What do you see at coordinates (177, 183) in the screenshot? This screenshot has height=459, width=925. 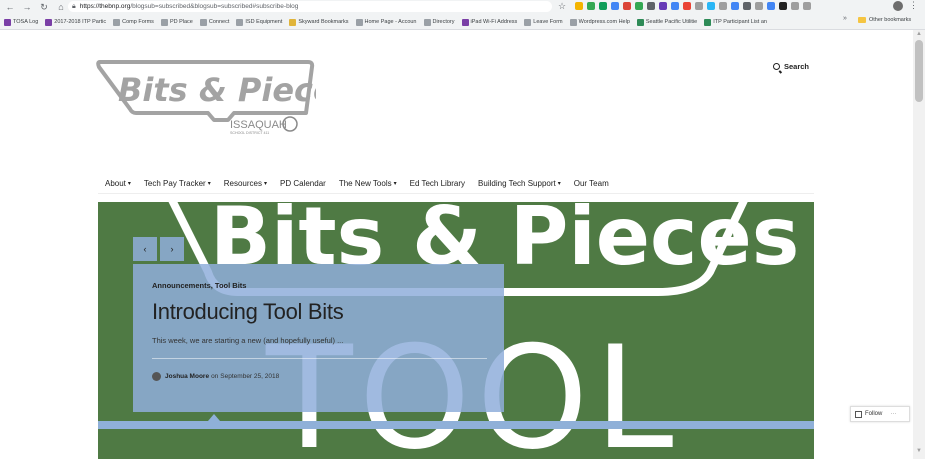 I see `nav-item: Tech Pay Tracker ▾` at bounding box center [177, 183].